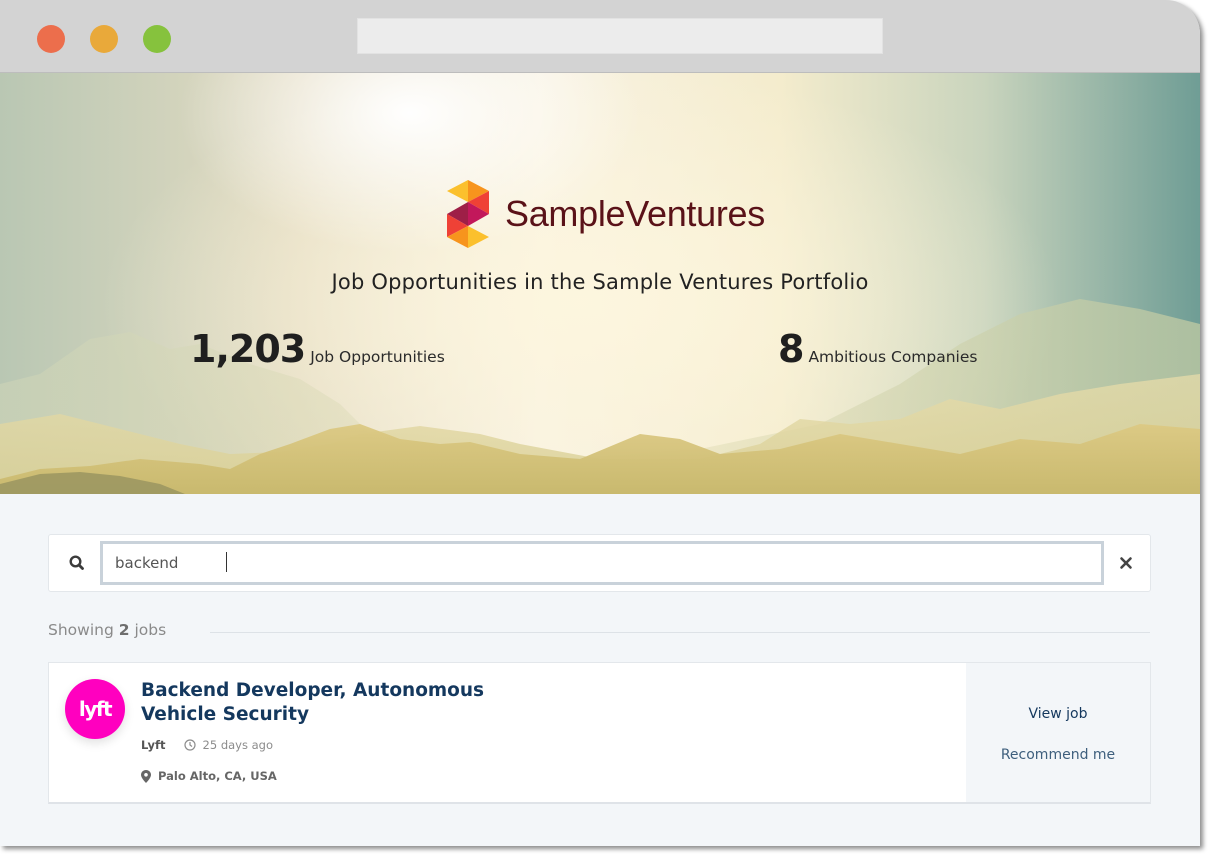 This screenshot has height=854, width=1209. I want to click on address-bar, so click(620, 36).